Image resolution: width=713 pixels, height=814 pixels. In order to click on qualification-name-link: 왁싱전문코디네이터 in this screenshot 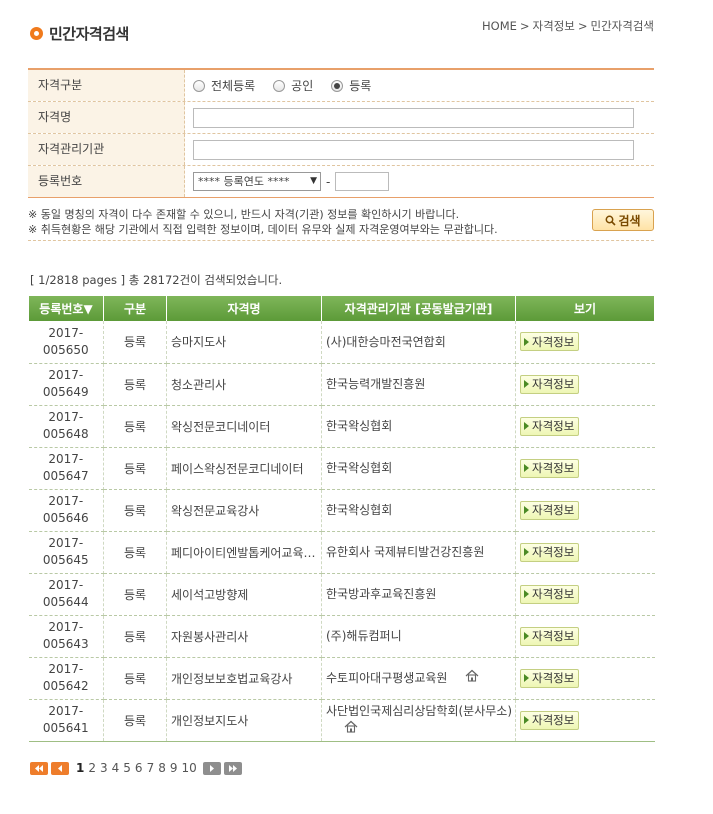, I will do `click(220, 427)`.